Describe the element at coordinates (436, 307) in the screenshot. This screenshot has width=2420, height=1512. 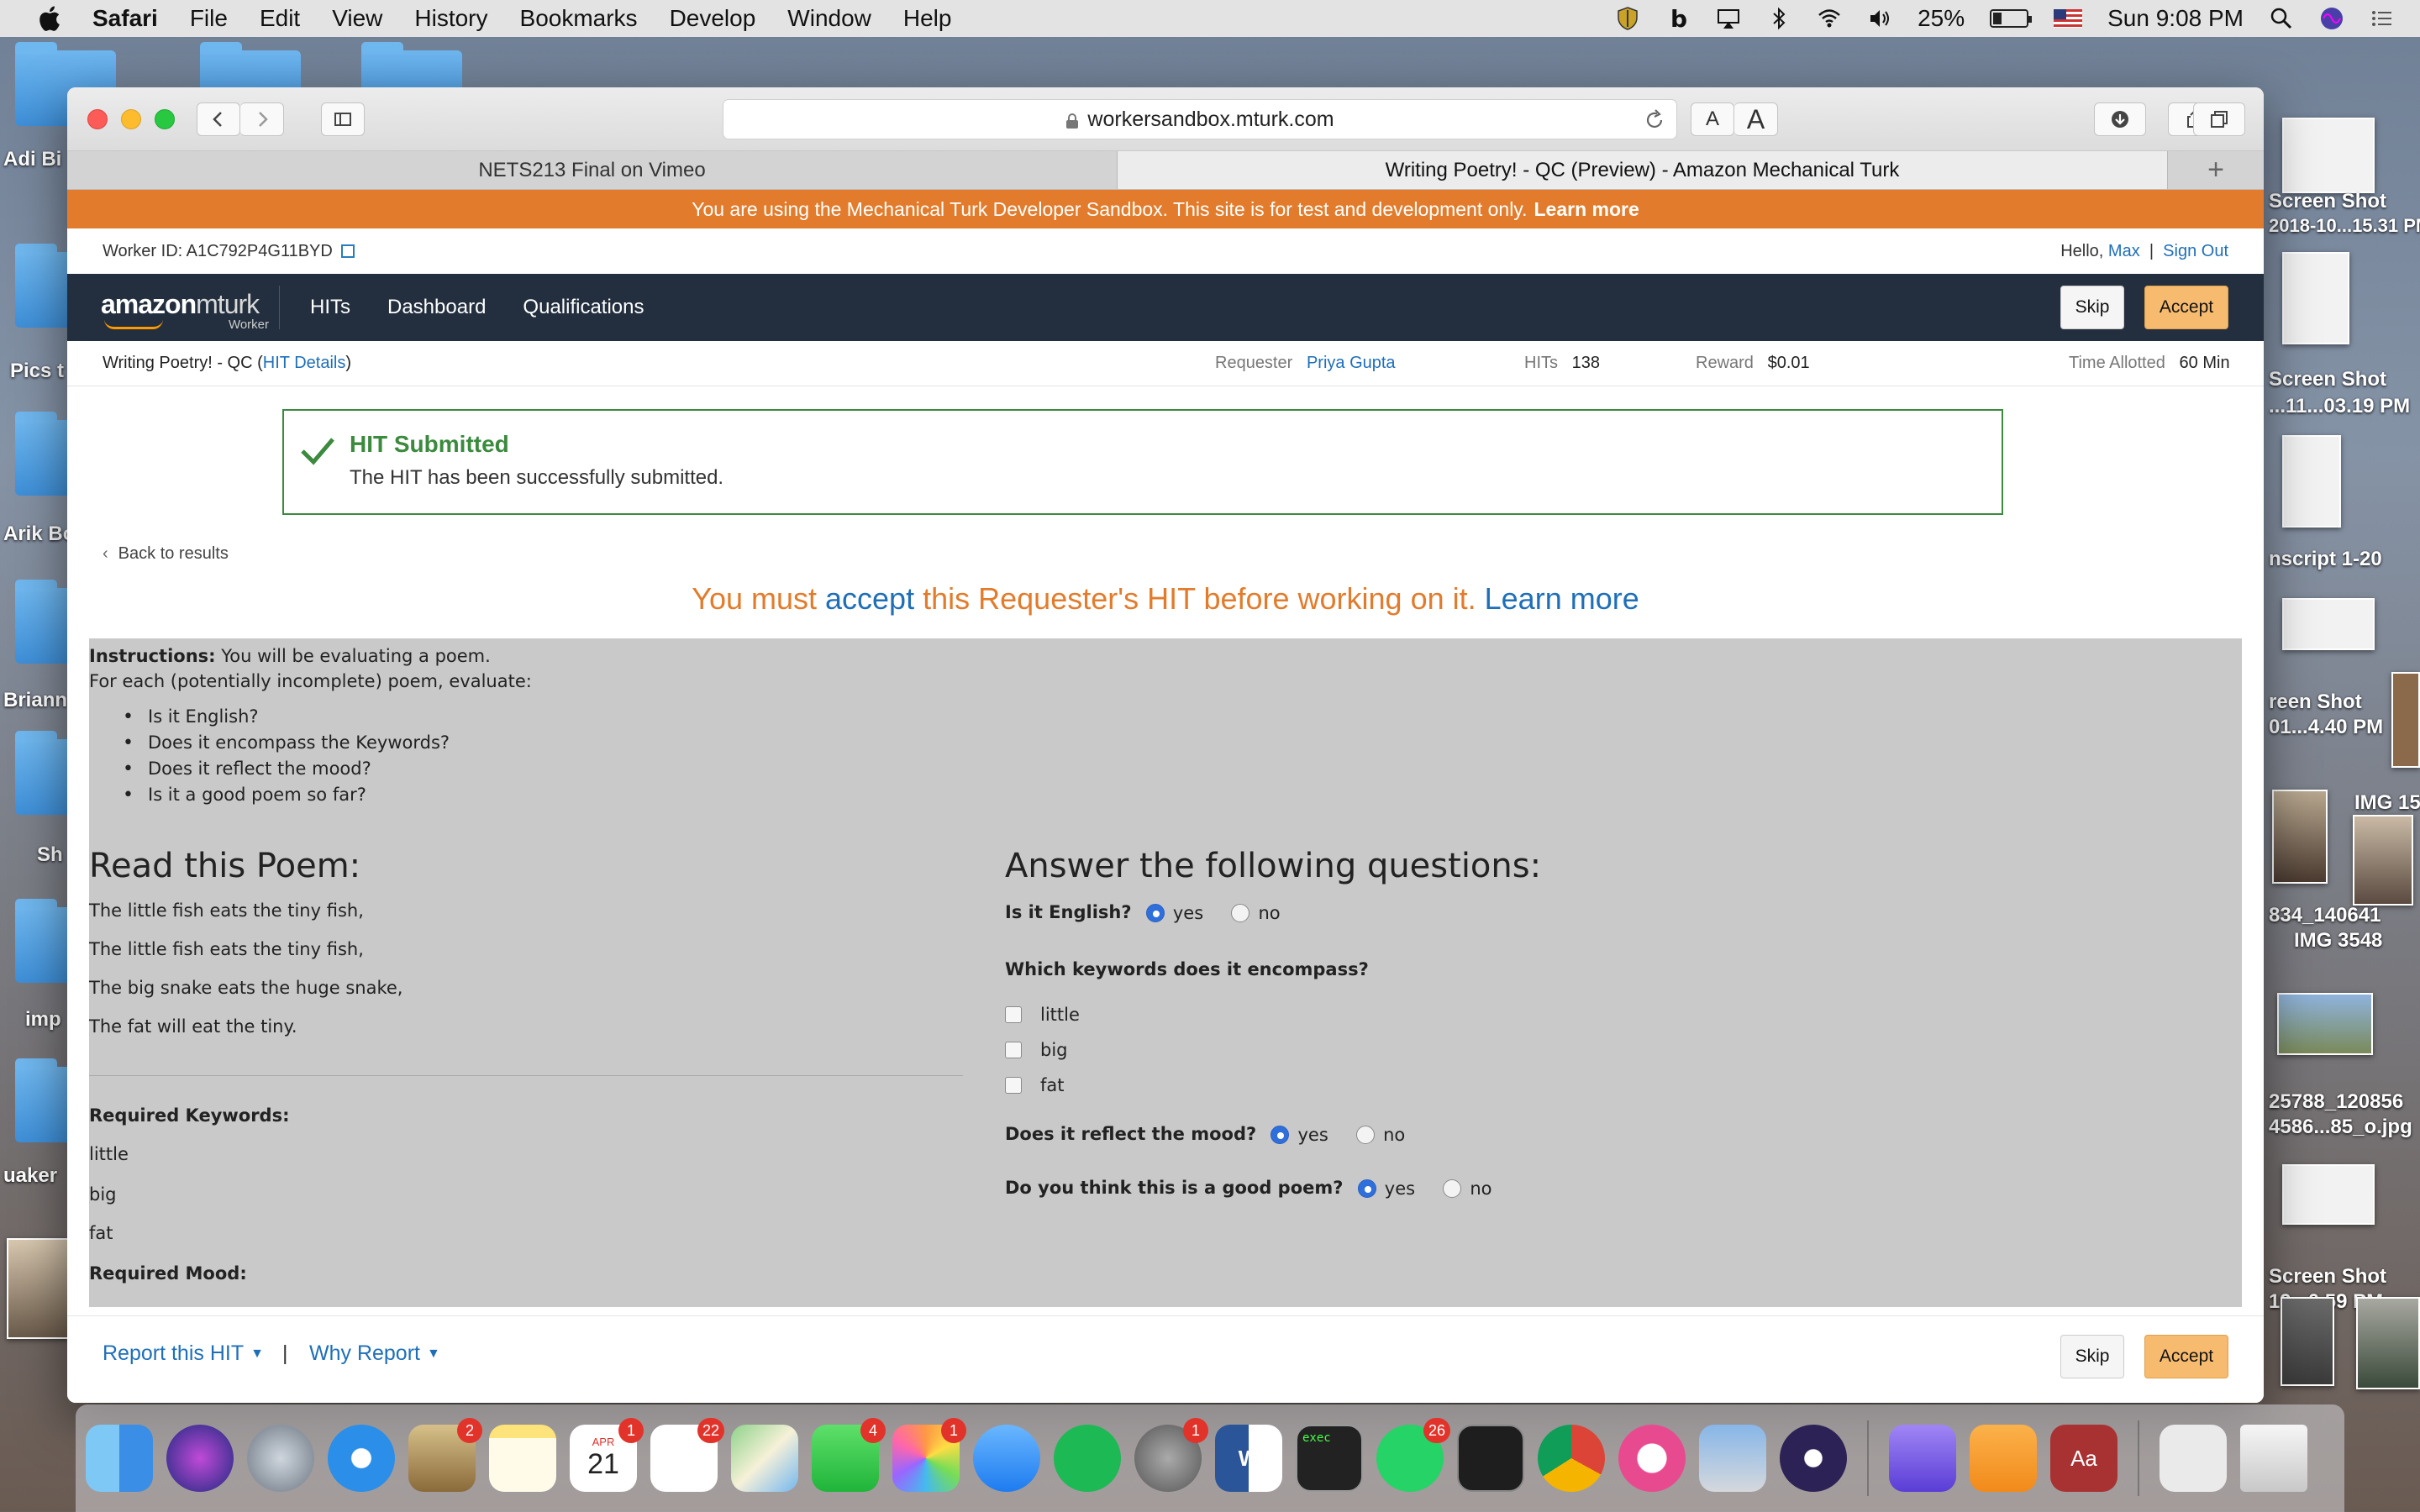
I see `nav-dashboard: Dashboard` at that location.